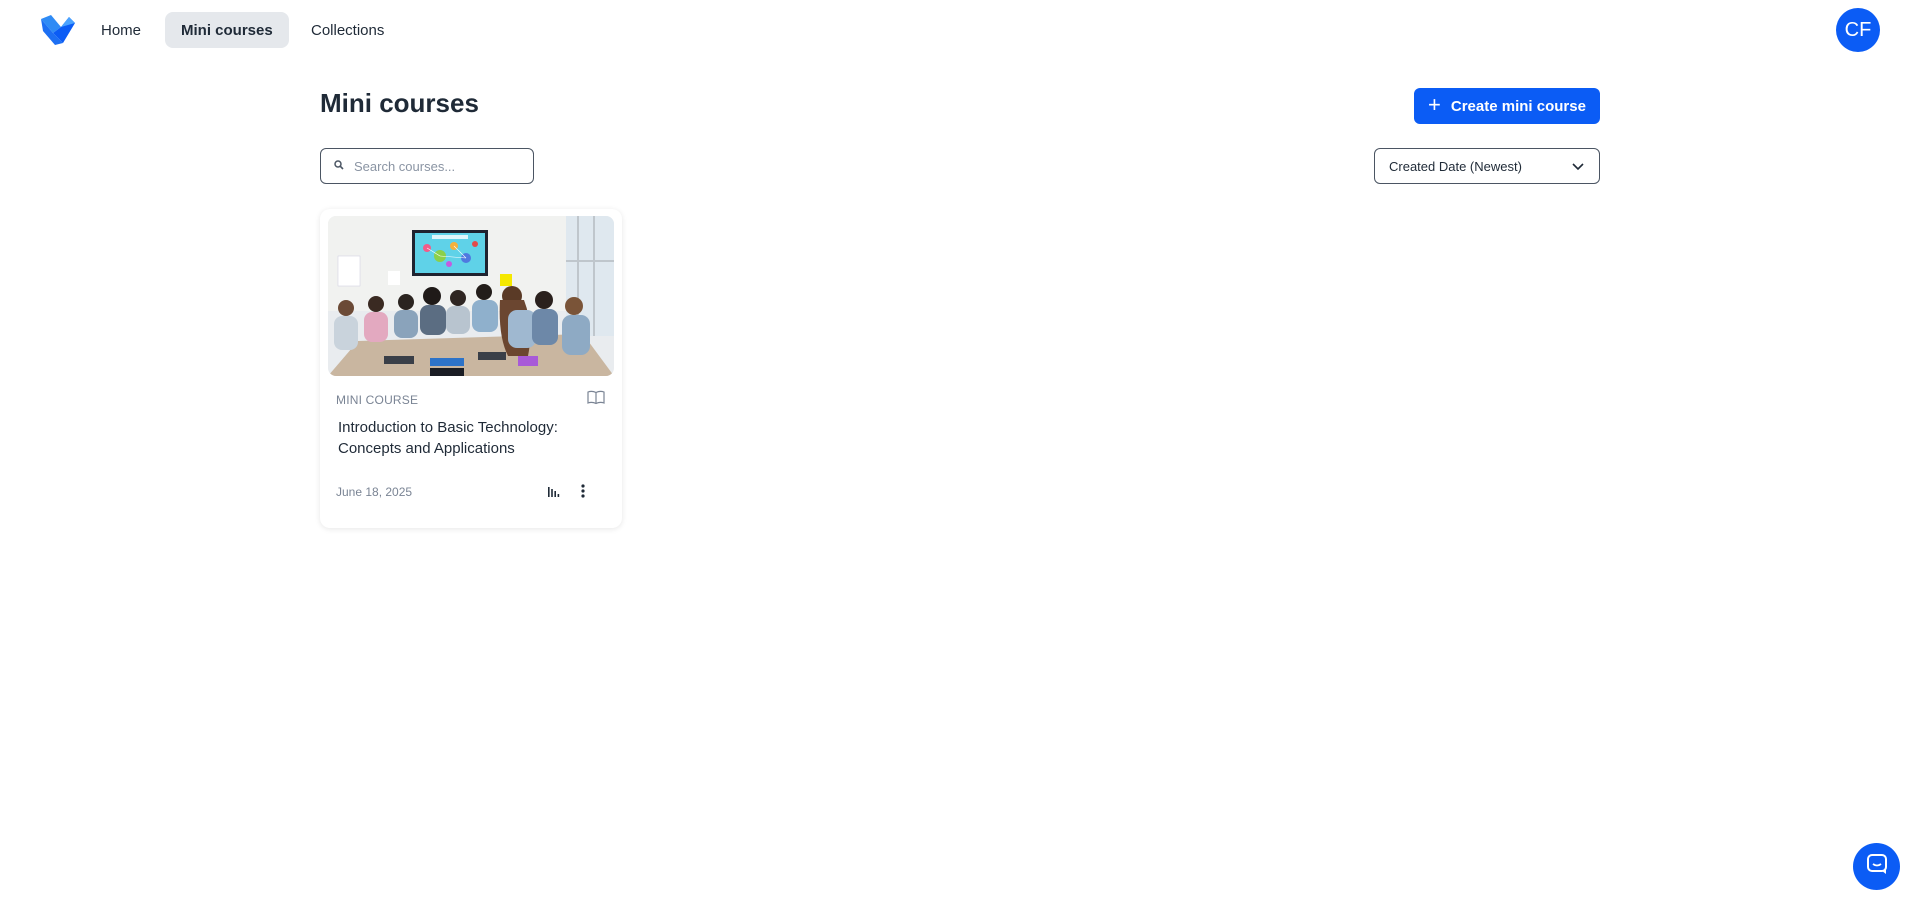 This screenshot has width=1920, height=911. I want to click on avatar: CF, so click(1858, 30).